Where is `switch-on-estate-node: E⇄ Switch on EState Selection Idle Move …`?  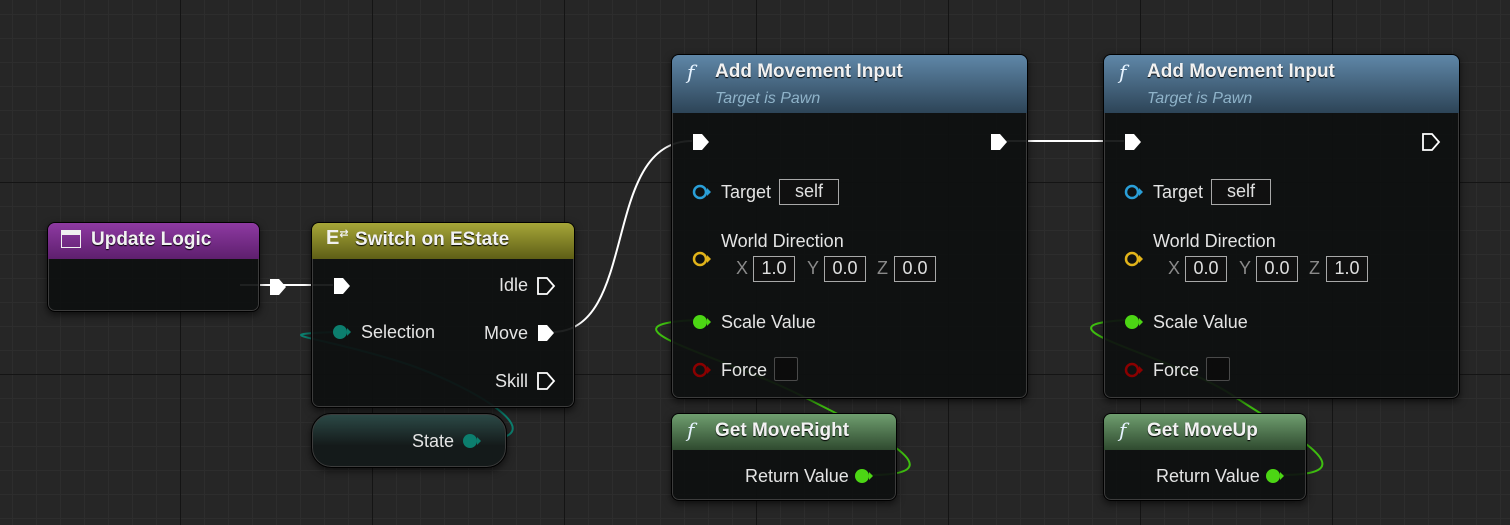
switch-on-estate-node: E⇄ Switch on EState Selection Idle Move … is located at coordinates (443, 315).